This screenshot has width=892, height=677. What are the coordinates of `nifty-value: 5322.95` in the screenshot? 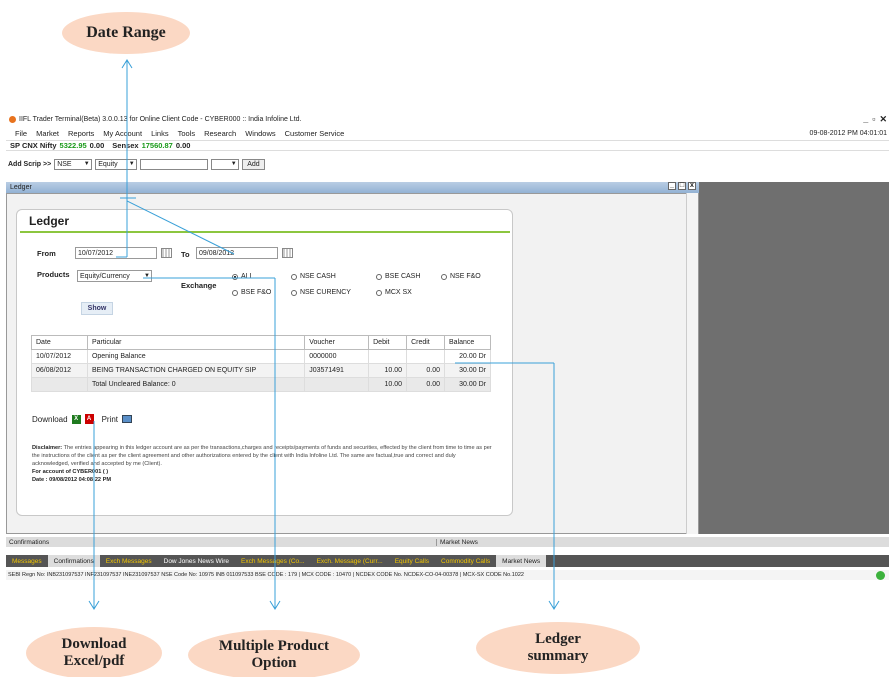 It's located at (73, 145).